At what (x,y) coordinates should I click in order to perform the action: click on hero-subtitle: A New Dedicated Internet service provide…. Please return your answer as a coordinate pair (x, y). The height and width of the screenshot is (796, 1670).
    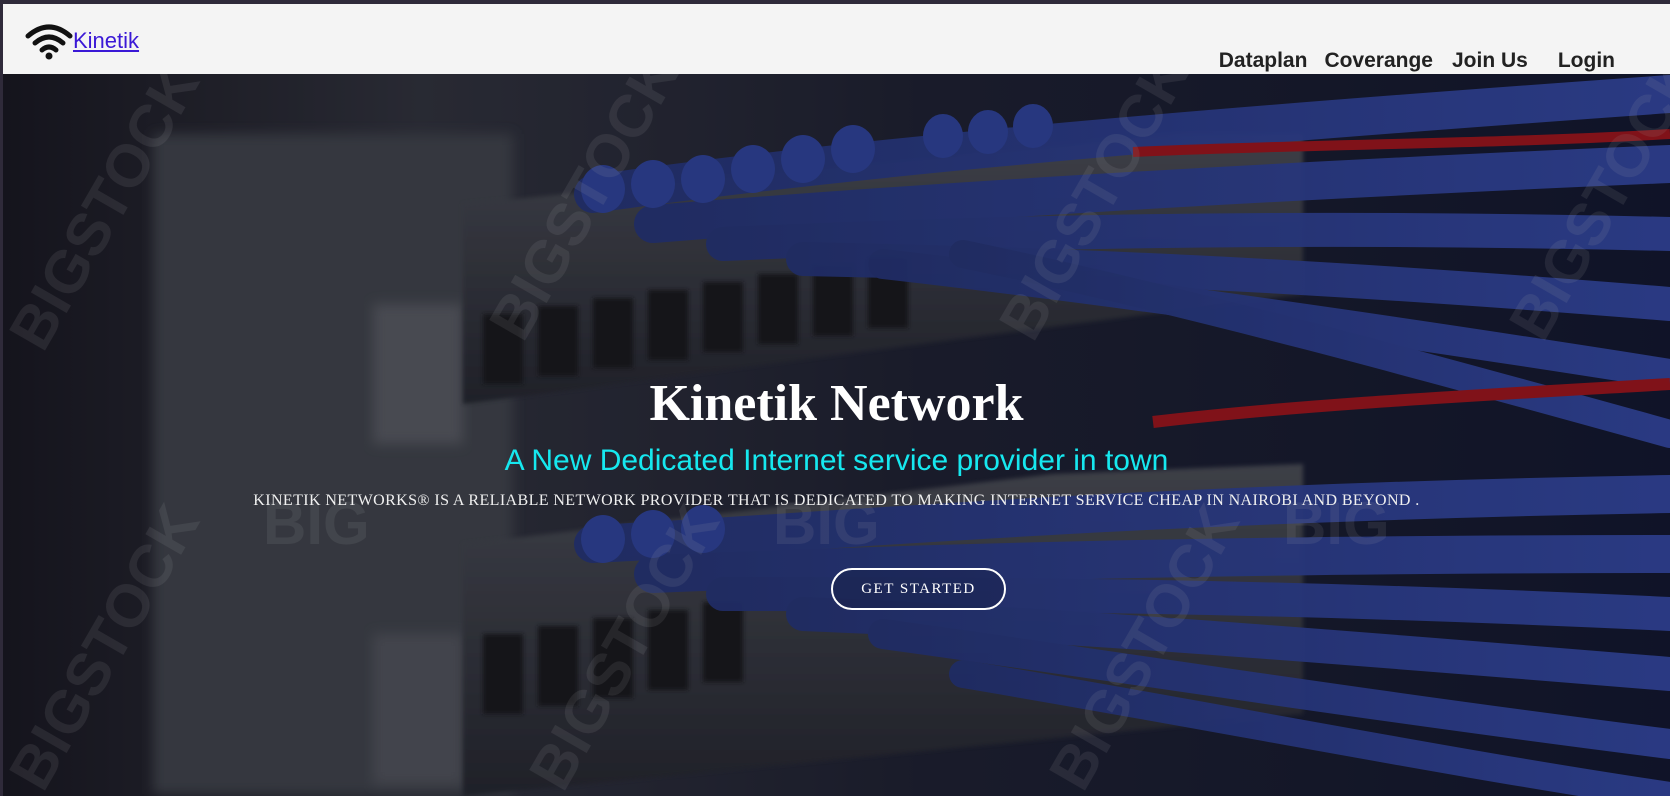
    Looking at the image, I should click on (836, 460).